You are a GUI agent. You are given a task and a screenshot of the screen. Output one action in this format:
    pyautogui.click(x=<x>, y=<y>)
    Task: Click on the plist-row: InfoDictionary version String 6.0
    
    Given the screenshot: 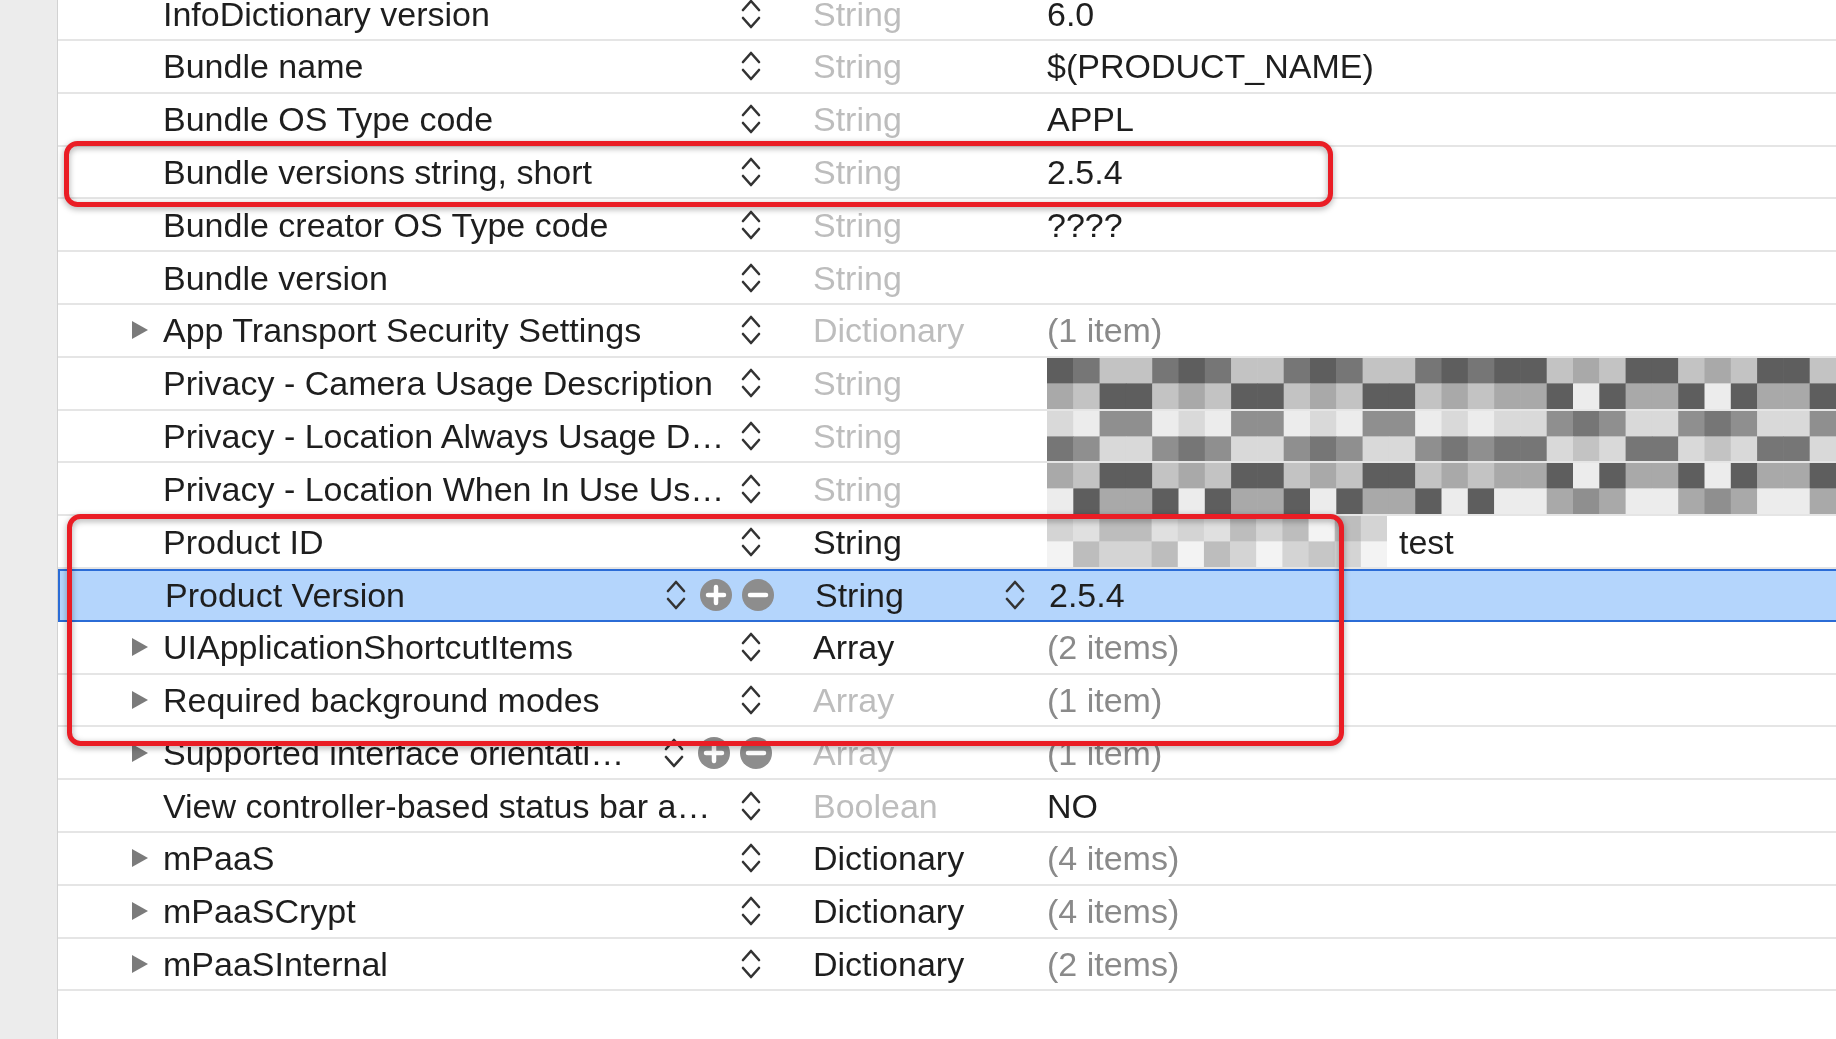 What is the action you would take?
    pyautogui.click(x=947, y=20)
    